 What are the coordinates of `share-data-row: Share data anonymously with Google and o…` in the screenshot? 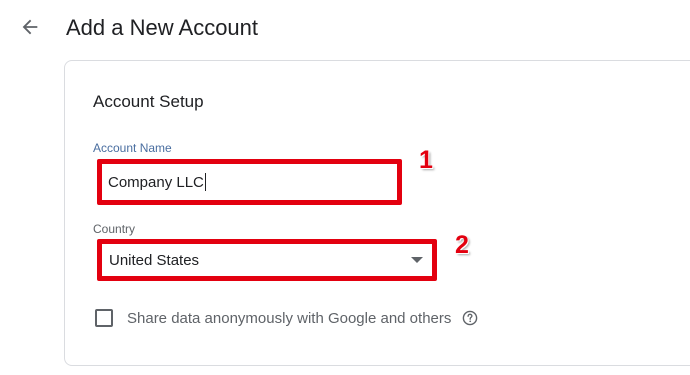 It's located at (286, 318).